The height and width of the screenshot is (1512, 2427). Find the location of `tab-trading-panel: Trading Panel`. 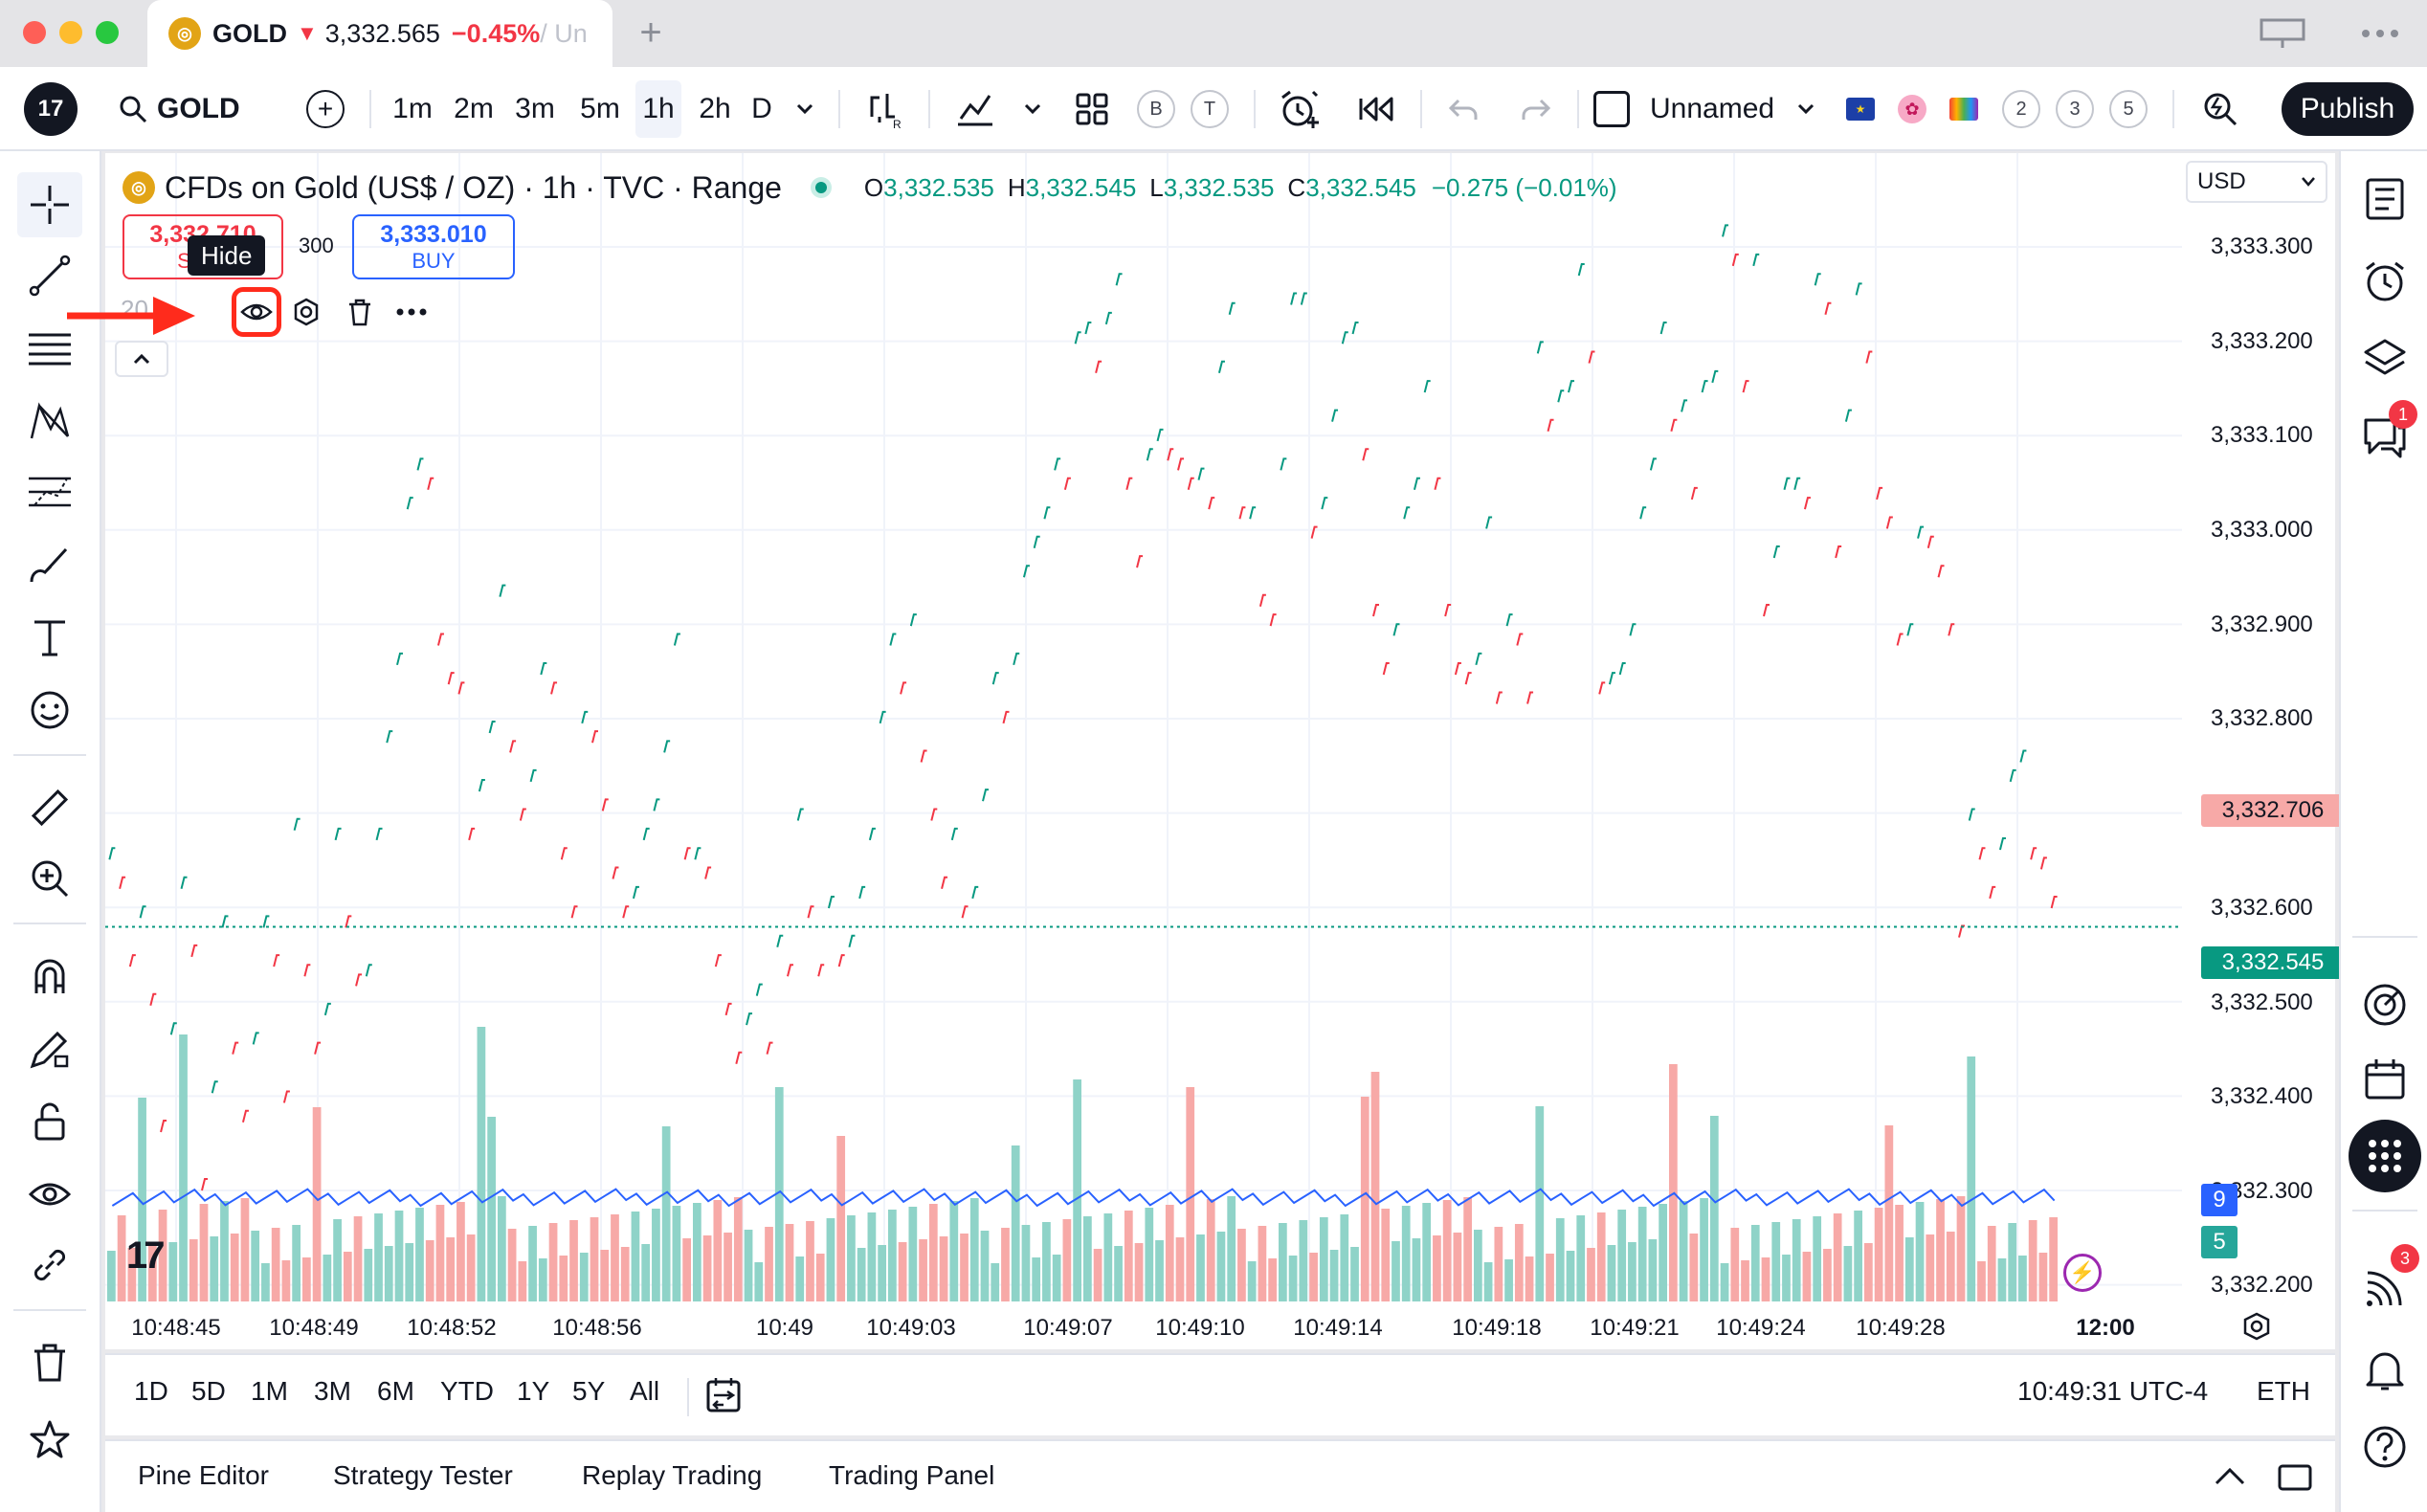

tab-trading-panel: Trading Panel is located at coordinates (911, 1475).